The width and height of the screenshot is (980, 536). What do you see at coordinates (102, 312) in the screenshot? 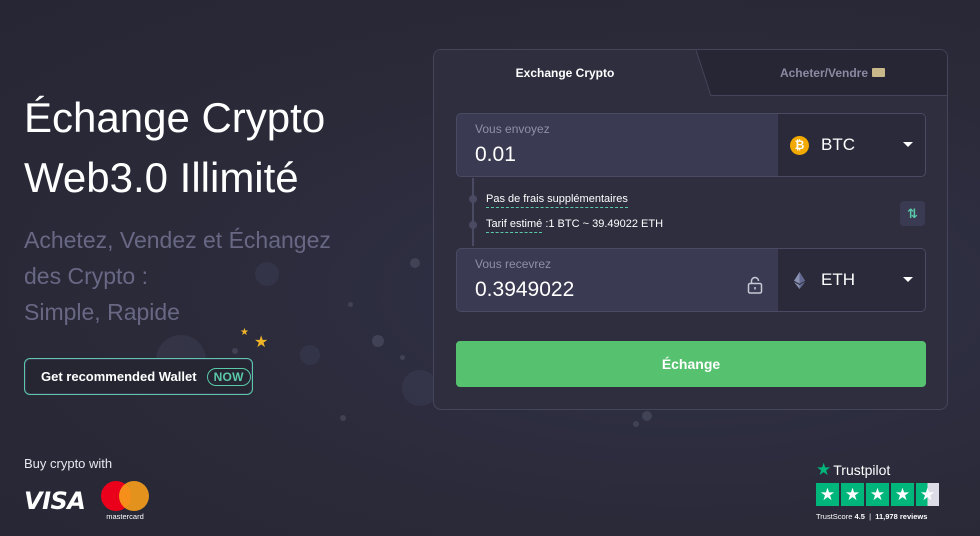
I see `hero-subtitle-line-3: Simple, Rapide` at bounding box center [102, 312].